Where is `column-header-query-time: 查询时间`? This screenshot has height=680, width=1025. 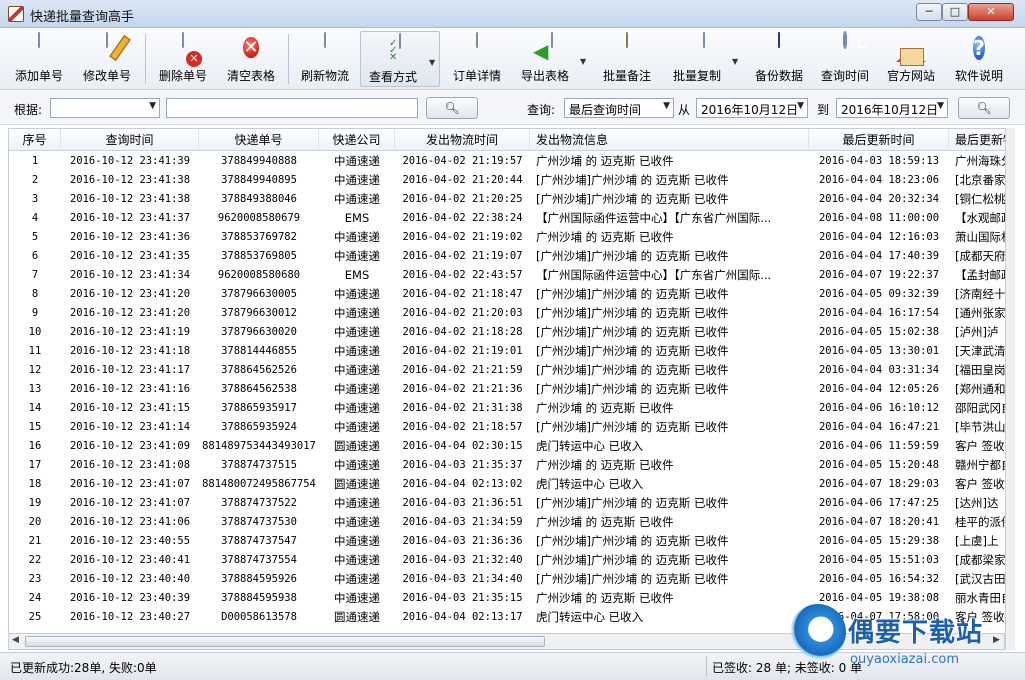
column-header-query-time: 查询时间 is located at coordinates (130, 140).